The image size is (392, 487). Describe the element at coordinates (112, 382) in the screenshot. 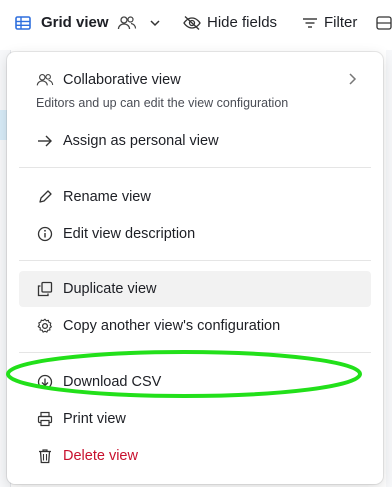

I see `menu-item-label: Download CSV` at that location.